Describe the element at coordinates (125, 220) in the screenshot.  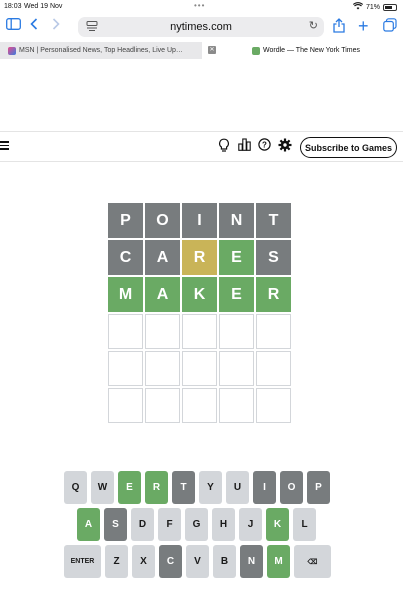
I see `board-tile: P` at that location.